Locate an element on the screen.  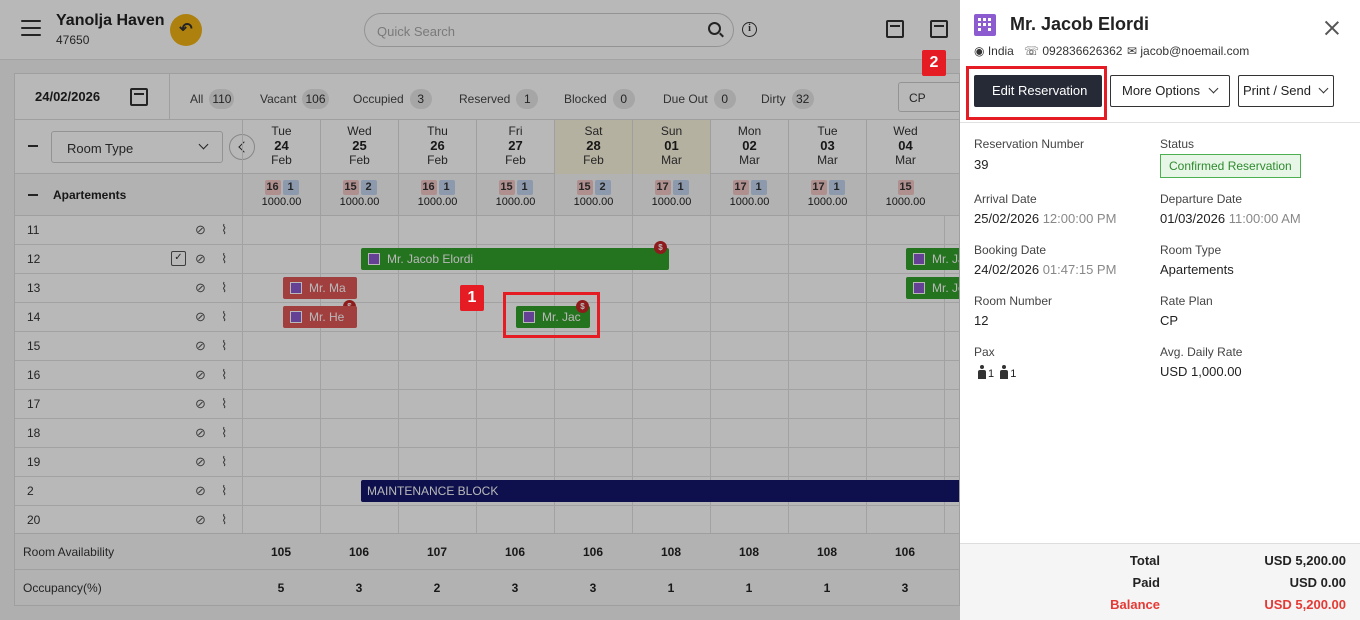
callout-highlight-edit is located at coordinates (1036, 93).